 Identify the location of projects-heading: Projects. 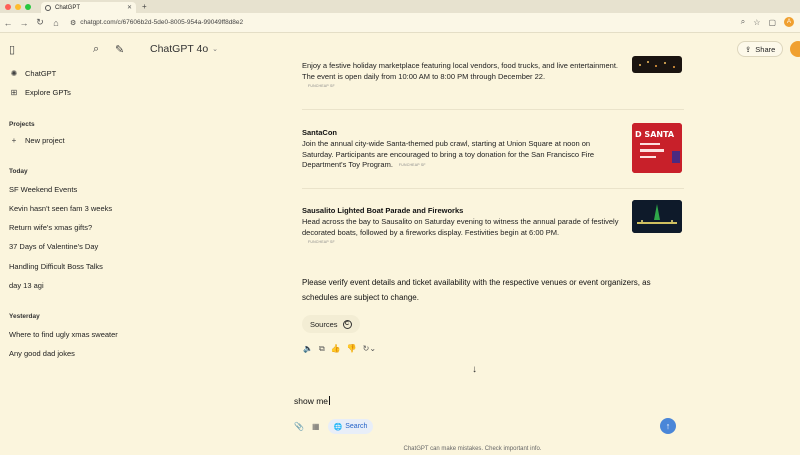
(22, 124).